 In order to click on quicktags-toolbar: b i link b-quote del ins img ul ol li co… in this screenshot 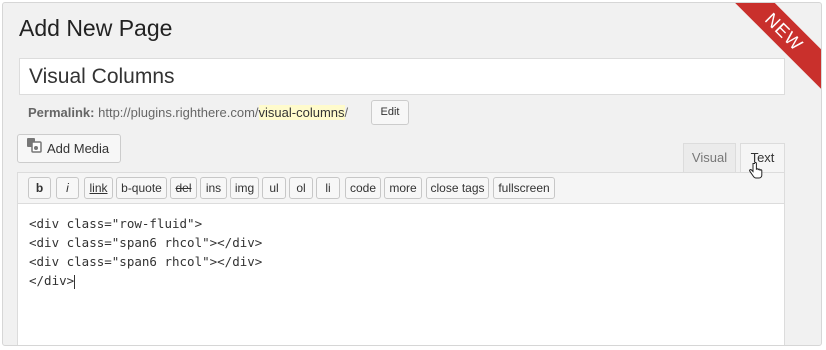, I will do `click(401, 188)`.